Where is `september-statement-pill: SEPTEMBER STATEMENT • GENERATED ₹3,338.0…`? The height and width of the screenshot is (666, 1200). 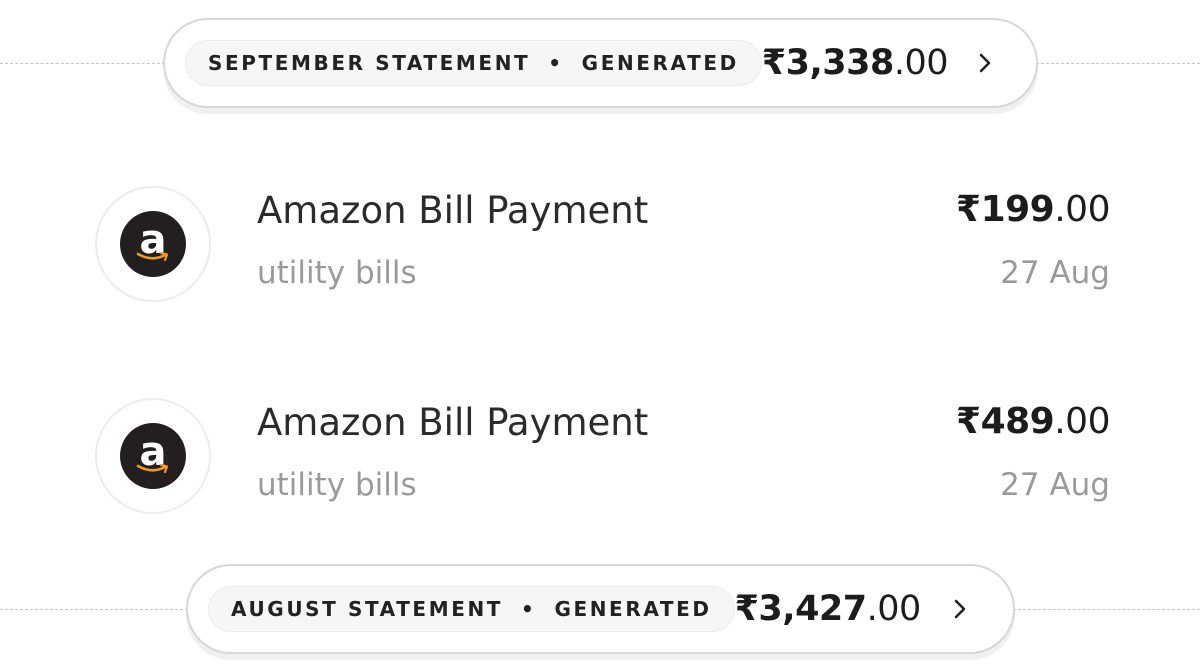 september-statement-pill: SEPTEMBER STATEMENT • GENERATED ₹3,338.0… is located at coordinates (600, 63).